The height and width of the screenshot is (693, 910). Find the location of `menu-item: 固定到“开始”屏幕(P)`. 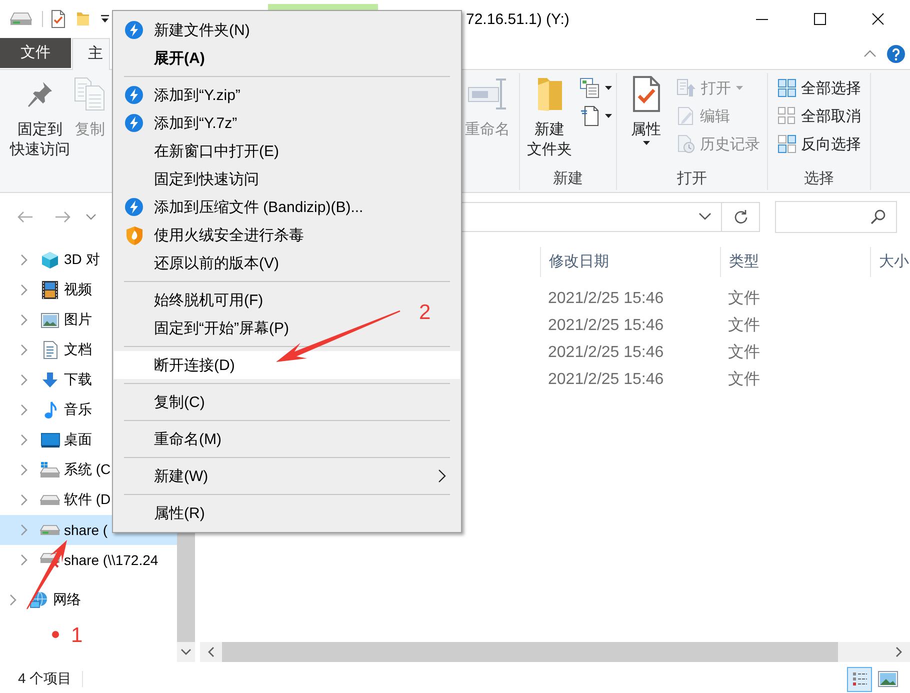

menu-item: 固定到“开始”屏幕(P) is located at coordinates (203, 328).